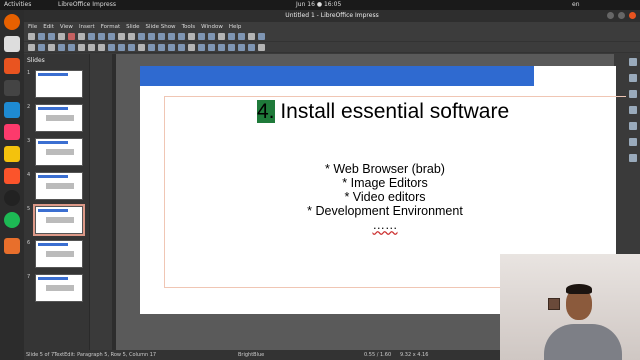  Describe the element at coordinates (66, 27) in the screenshot. I see `menu-view: View` at that location.